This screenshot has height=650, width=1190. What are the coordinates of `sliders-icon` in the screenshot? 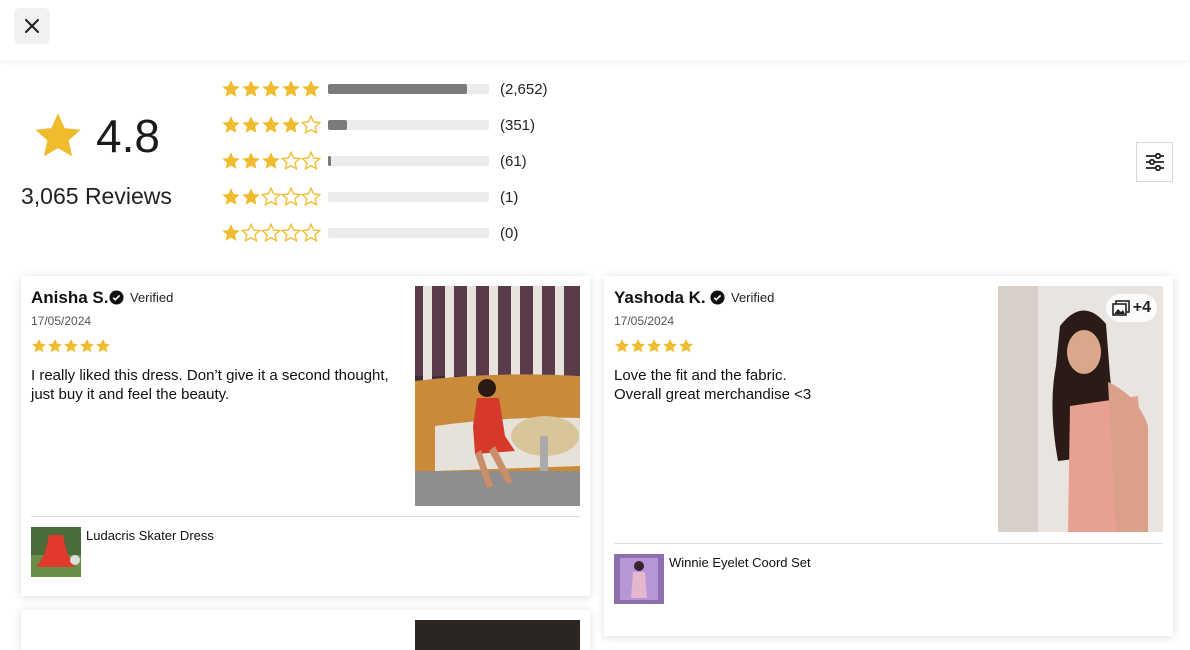 It's located at (1154, 162).